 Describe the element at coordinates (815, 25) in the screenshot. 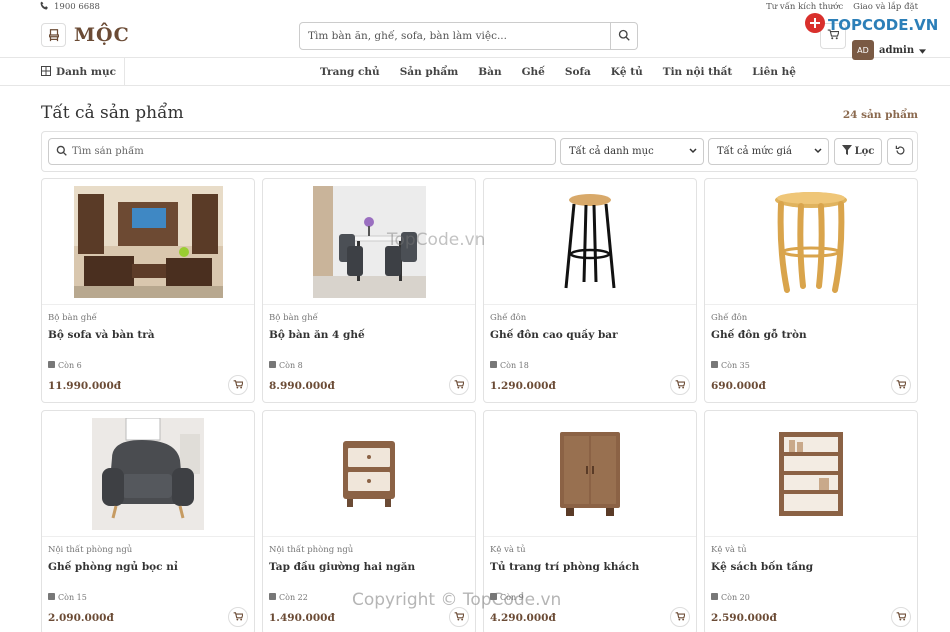

I see `topcode-logo-icon` at that location.